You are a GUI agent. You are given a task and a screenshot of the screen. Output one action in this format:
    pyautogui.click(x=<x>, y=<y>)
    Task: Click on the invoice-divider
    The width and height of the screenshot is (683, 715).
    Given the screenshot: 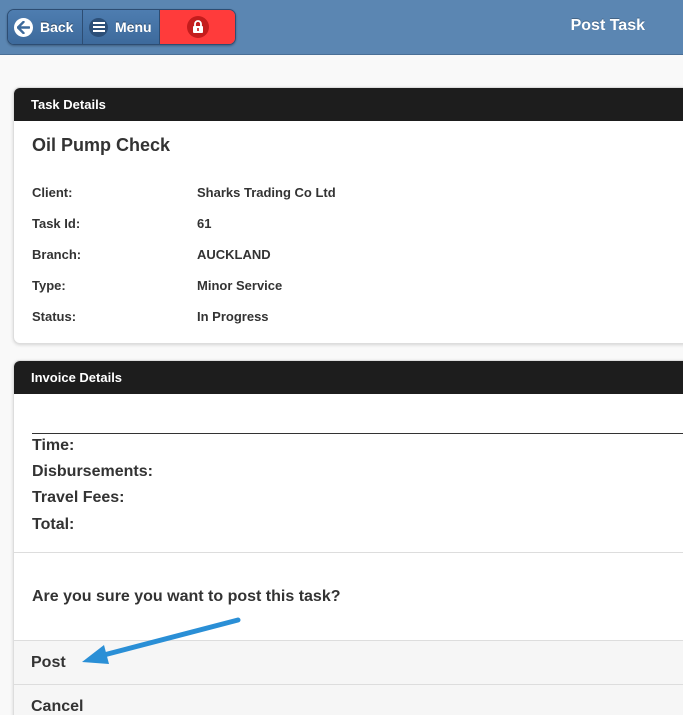 What is the action you would take?
    pyautogui.click(x=357, y=433)
    